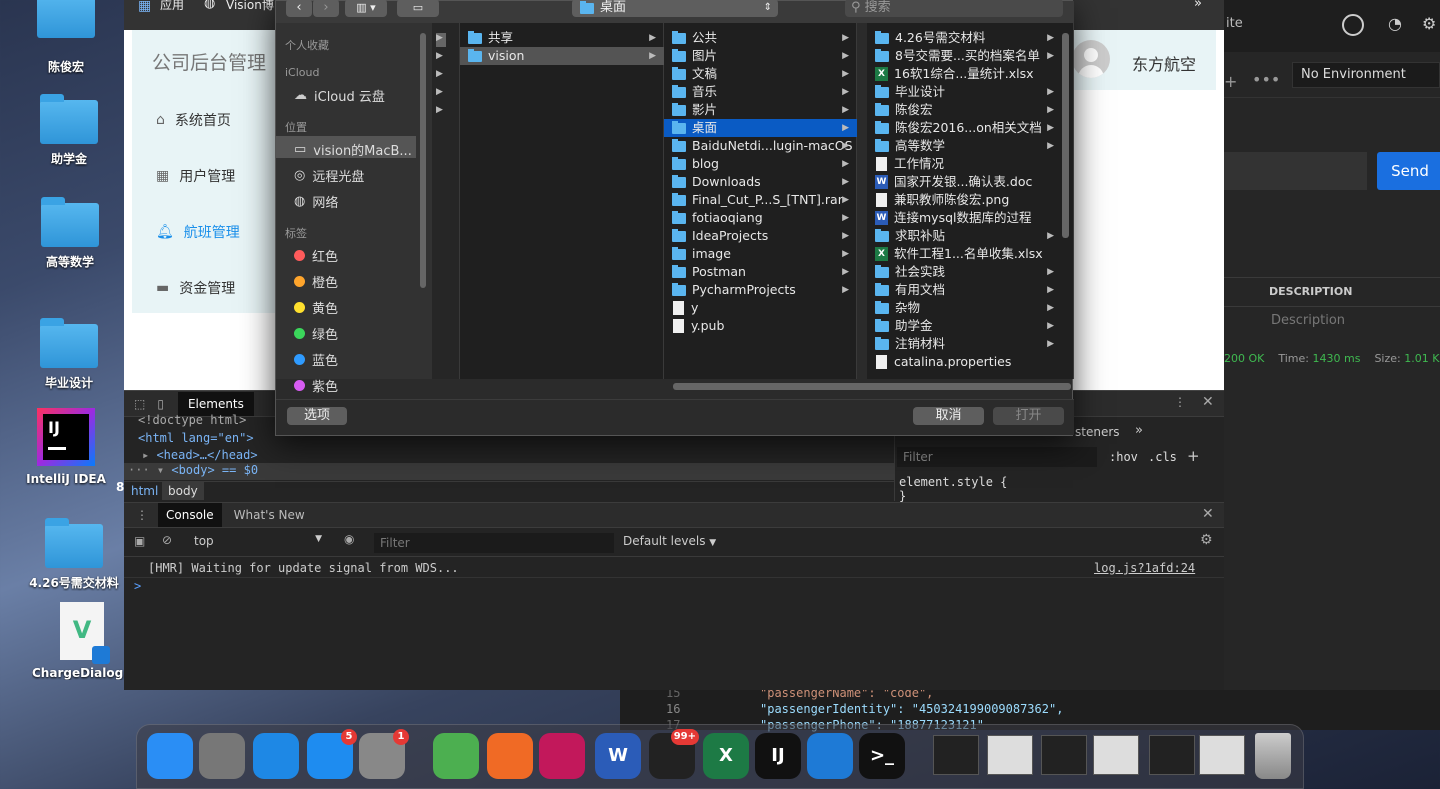 The width and height of the screenshot is (1440, 789). What do you see at coordinates (964, 272) in the screenshot?
I see `file-item: 社会实践 ▶` at bounding box center [964, 272].